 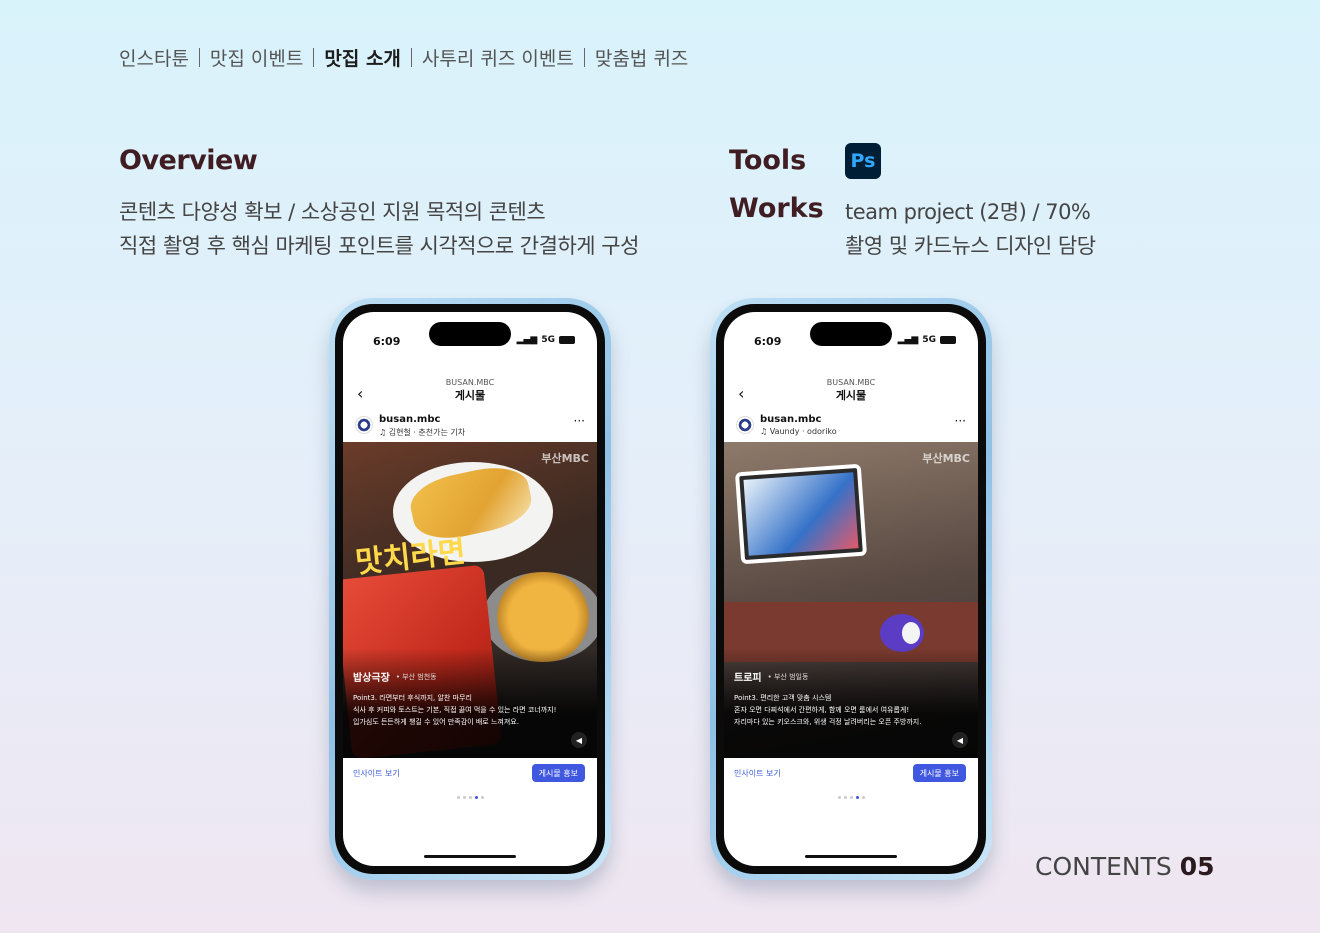 I want to click on contents-number: 05, so click(x=1197, y=866).